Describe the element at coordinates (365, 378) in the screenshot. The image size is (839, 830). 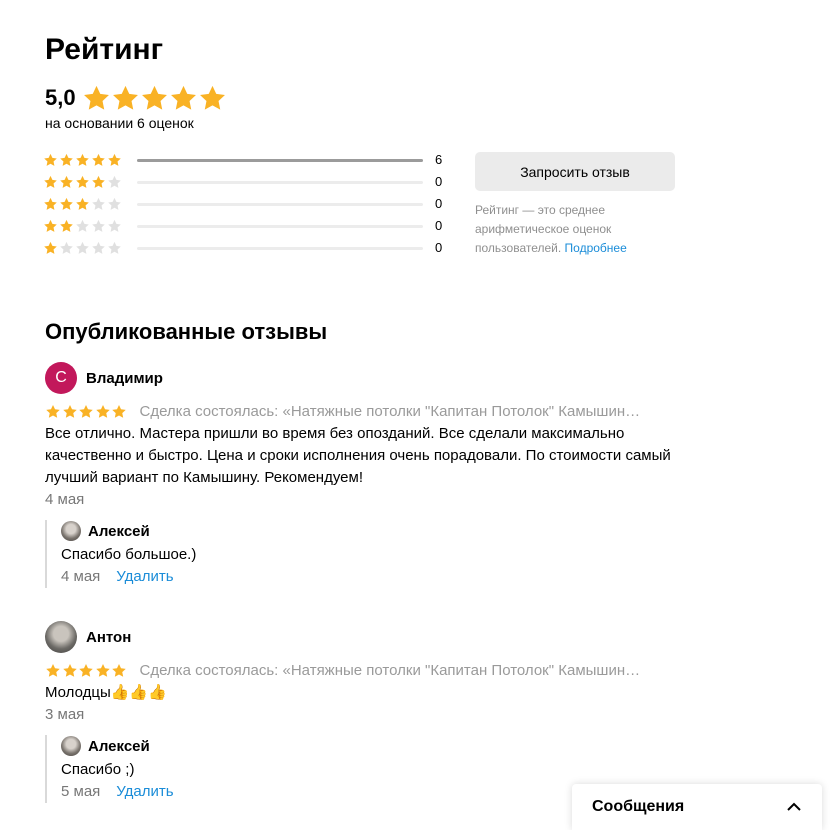
I see `review-author-row: С Владимир` at that location.